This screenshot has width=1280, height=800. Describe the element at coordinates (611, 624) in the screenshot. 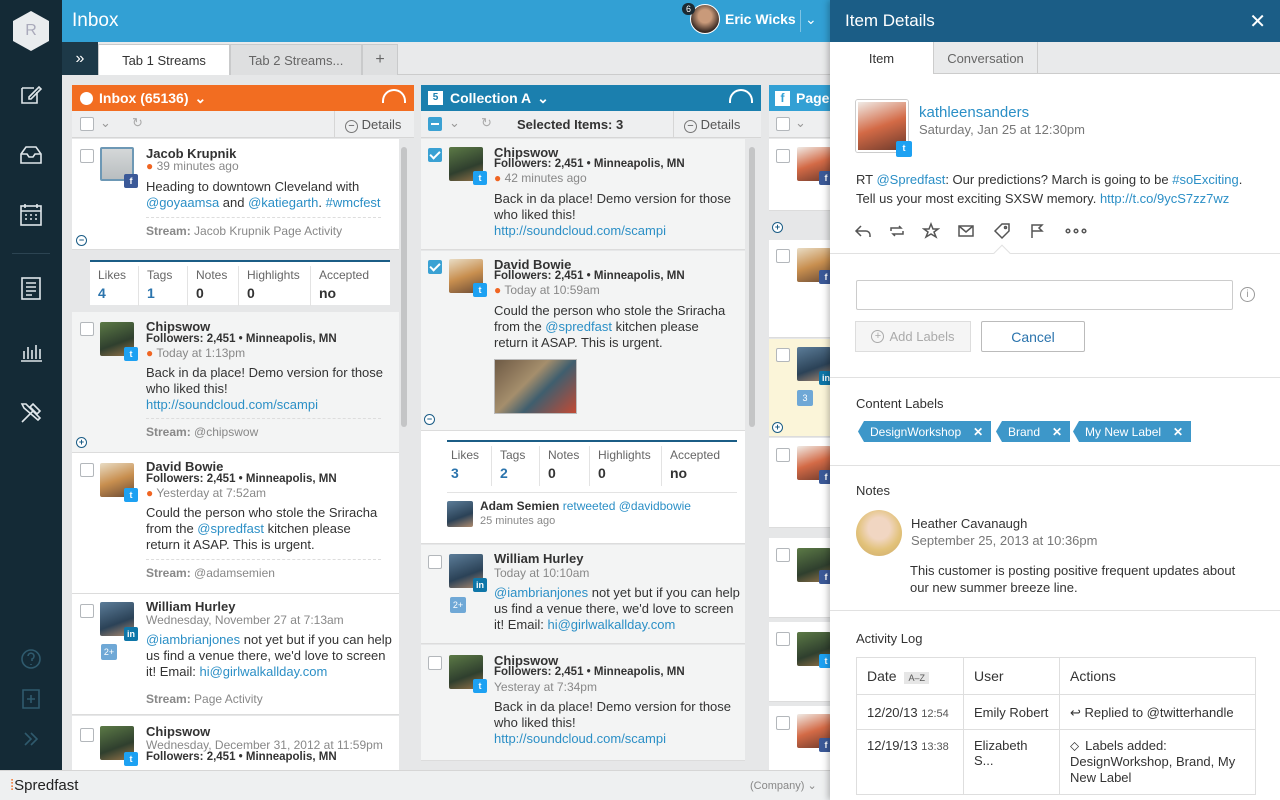

I see `email-link: hi@girlwalkallday.com` at that location.